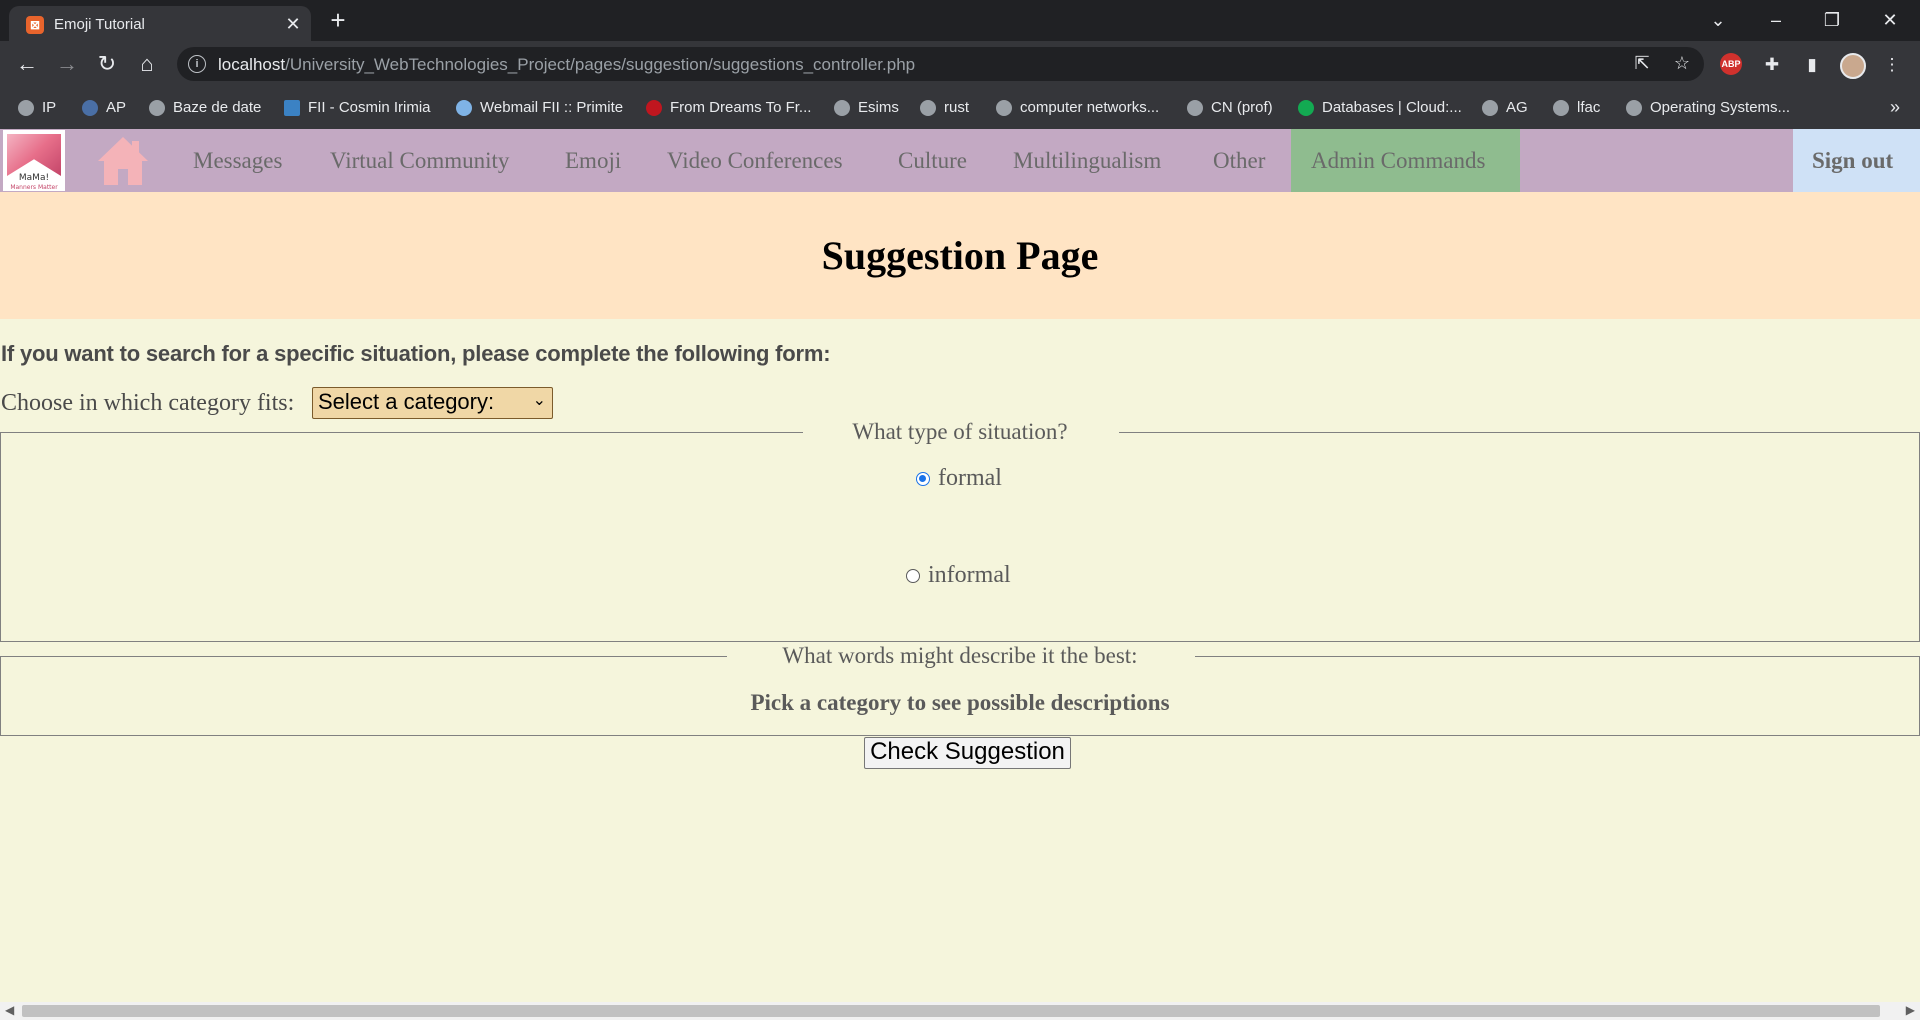 The height and width of the screenshot is (1020, 1920). I want to click on home-icon, so click(123, 161).